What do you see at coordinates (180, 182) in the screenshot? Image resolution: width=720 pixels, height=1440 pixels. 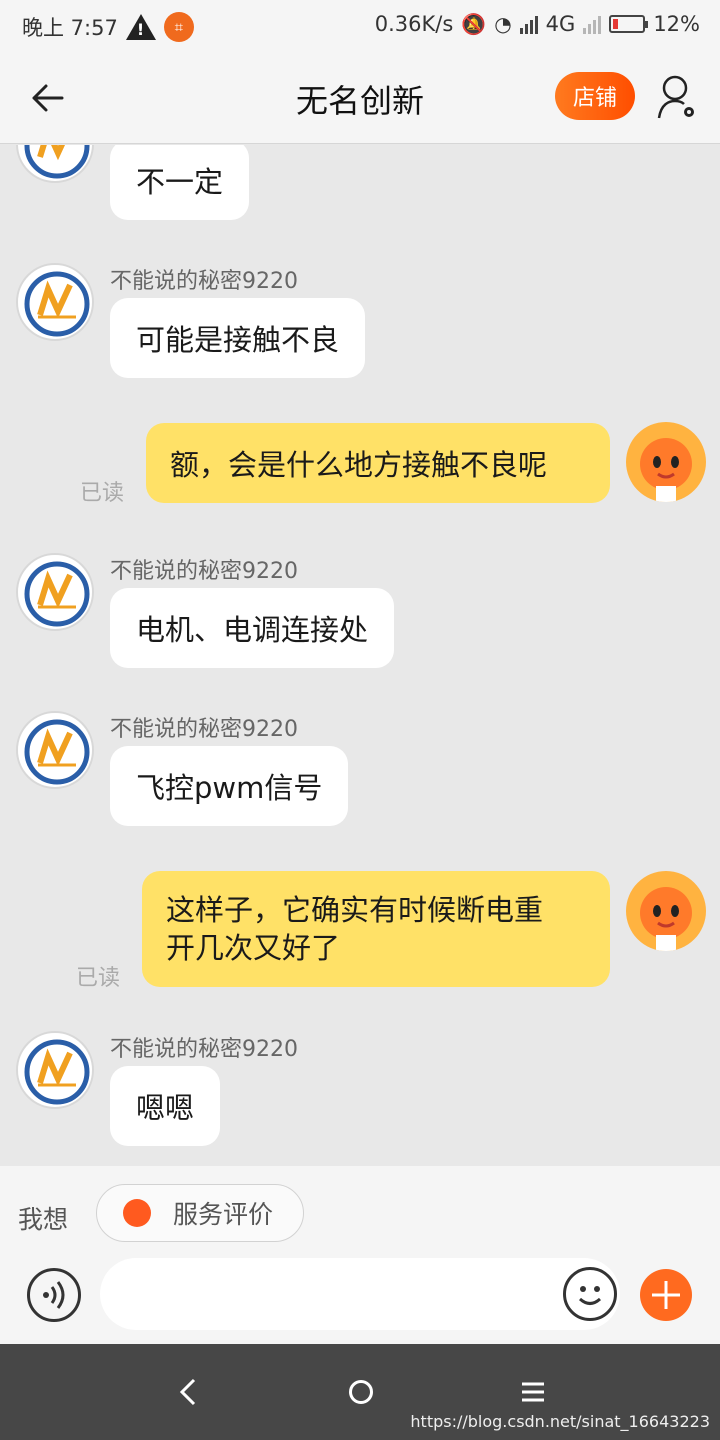 I see `message-bubble: 不一定` at bounding box center [180, 182].